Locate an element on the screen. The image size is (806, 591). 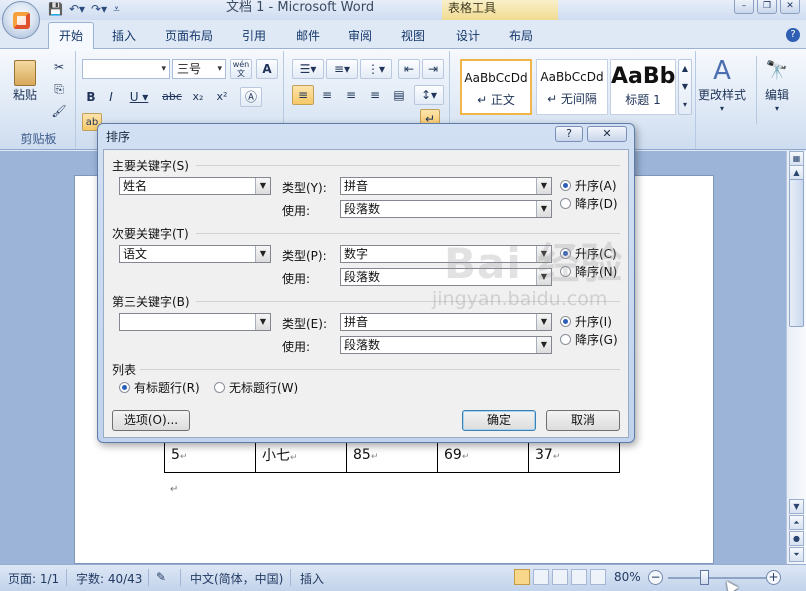
page-count: 页面: 1/1 is located at coordinates (33, 578).